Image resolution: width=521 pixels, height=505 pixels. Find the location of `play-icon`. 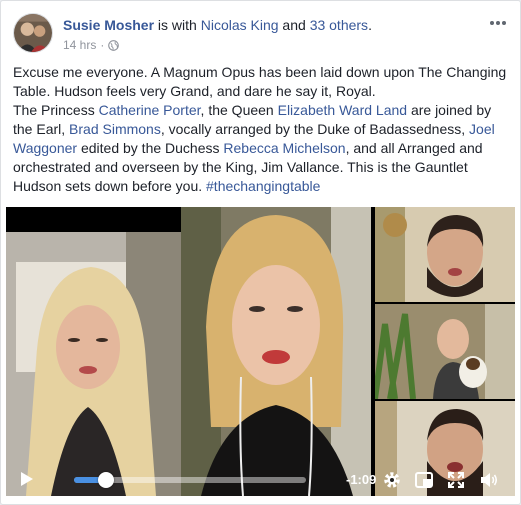

play-icon is located at coordinates (26, 479).